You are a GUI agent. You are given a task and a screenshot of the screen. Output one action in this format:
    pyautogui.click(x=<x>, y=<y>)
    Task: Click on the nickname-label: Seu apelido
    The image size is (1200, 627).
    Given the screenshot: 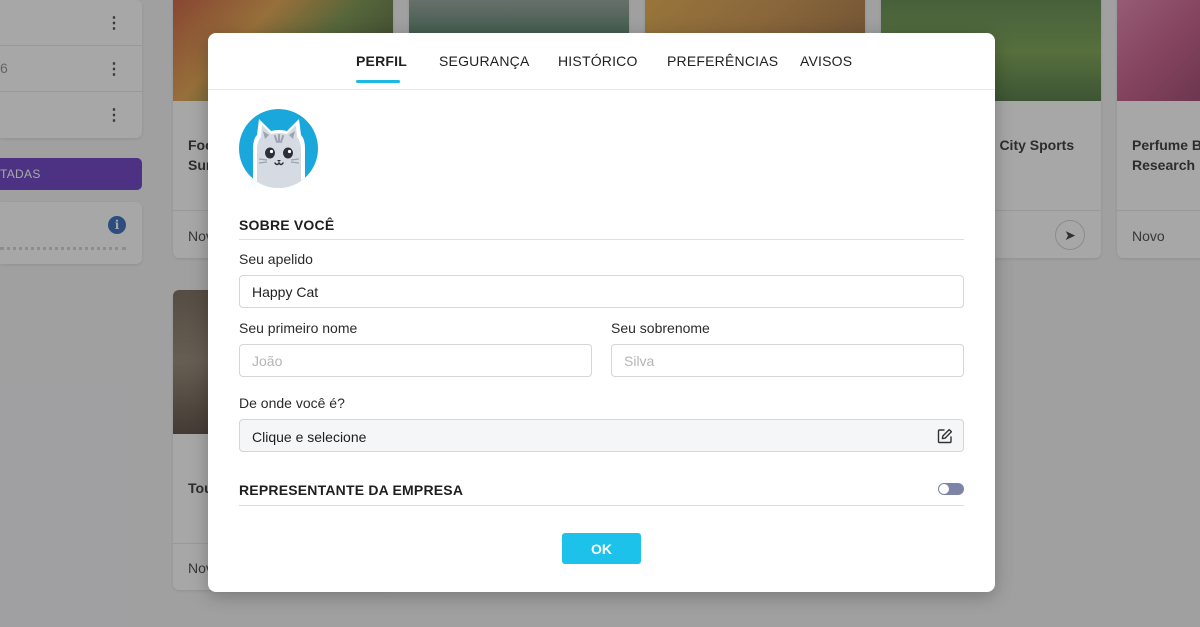 What is the action you would take?
    pyautogui.click(x=276, y=259)
    